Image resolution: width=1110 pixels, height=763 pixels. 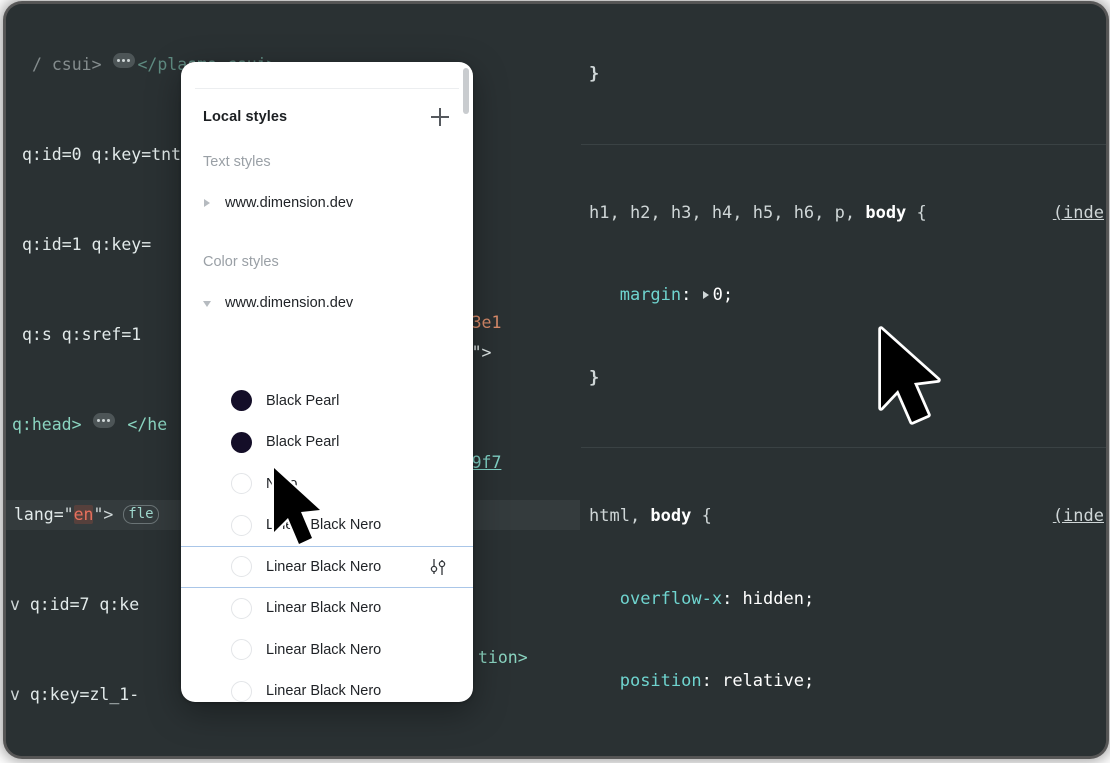 What do you see at coordinates (141, 514) in the screenshot?
I see `flex-badge: fle` at bounding box center [141, 514].